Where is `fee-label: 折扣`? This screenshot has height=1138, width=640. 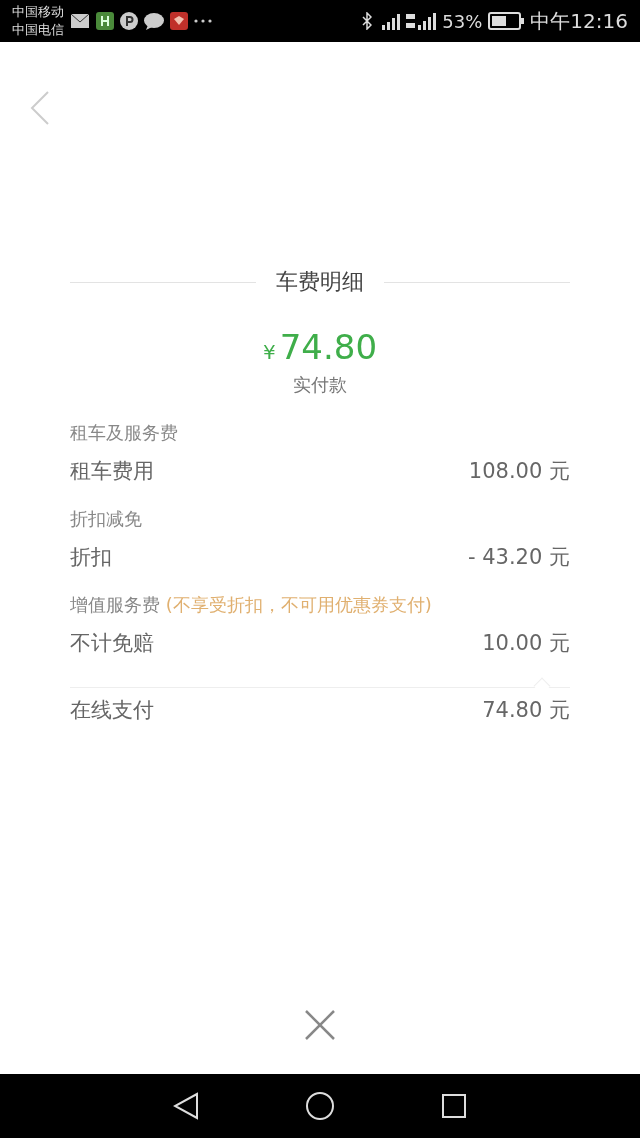
fee-label: 折扣 is located at coordinates (91, 557).